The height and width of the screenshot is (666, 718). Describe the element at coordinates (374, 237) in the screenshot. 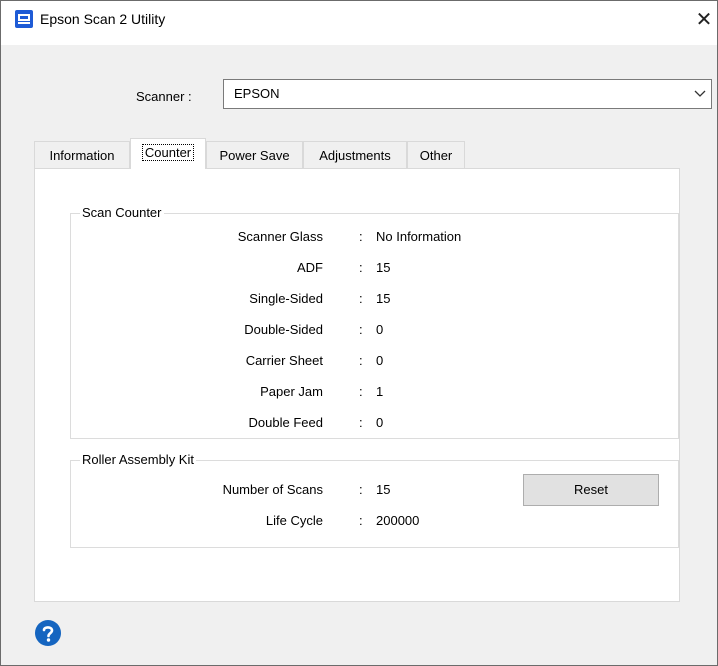

I see `scan-counter-row: Scanner Glass : No Information` at that location.